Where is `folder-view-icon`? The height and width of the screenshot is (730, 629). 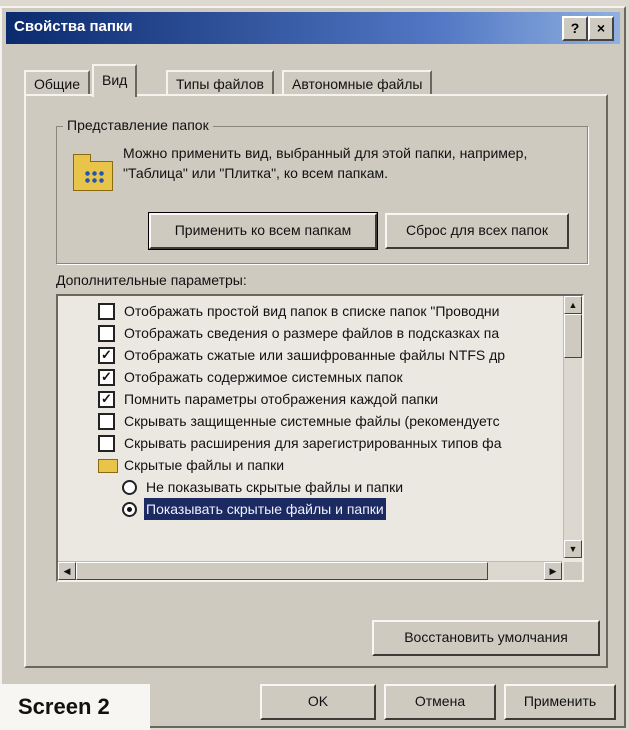 folder-view-icon is located at coordinates (93, 172).